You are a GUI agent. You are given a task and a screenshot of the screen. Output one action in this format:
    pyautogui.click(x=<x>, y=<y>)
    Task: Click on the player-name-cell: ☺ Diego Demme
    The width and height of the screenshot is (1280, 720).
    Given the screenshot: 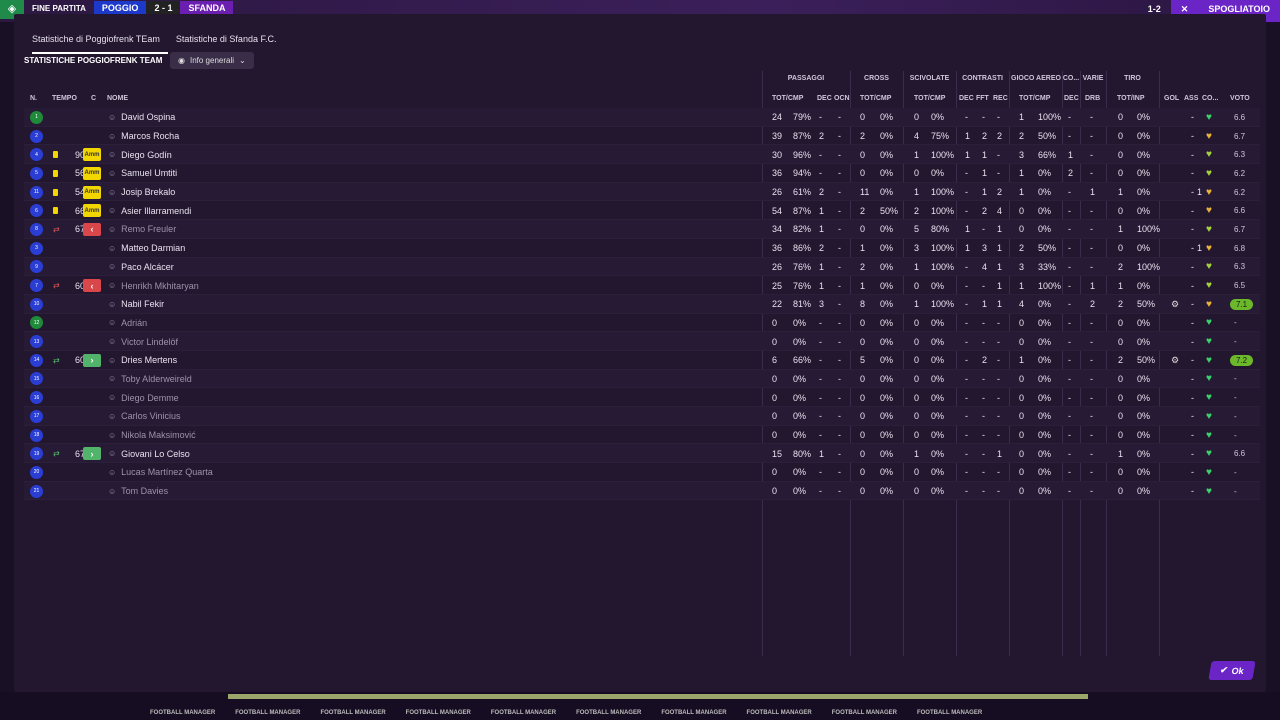 What is the action you would take?
    pyautogui.click(x=143, y=397)
    